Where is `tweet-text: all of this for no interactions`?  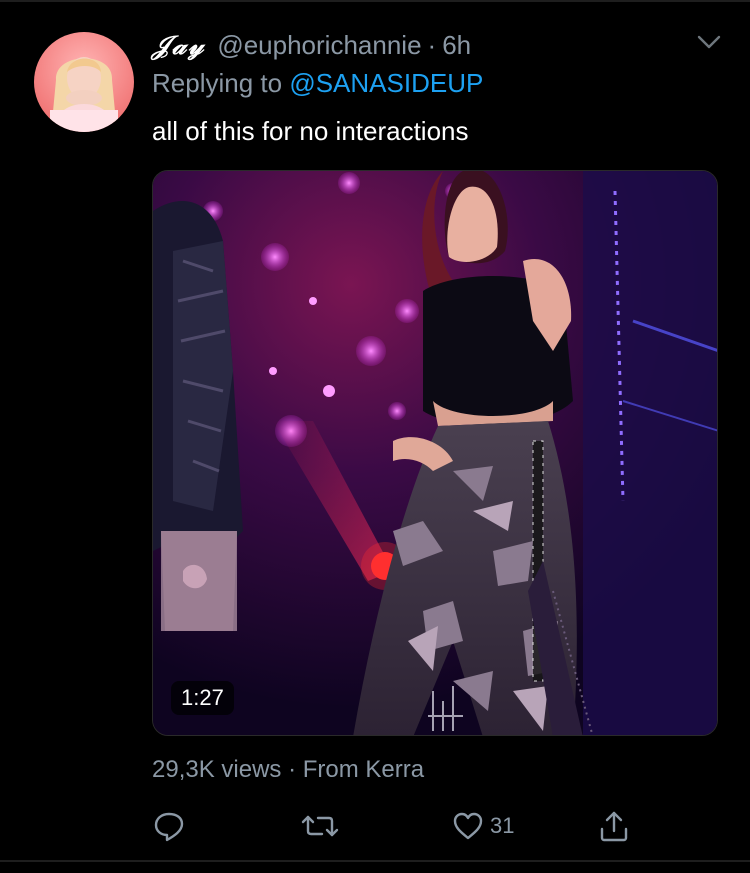
tweet-text: all of this for no interactions is located at coordinates (310, 131).